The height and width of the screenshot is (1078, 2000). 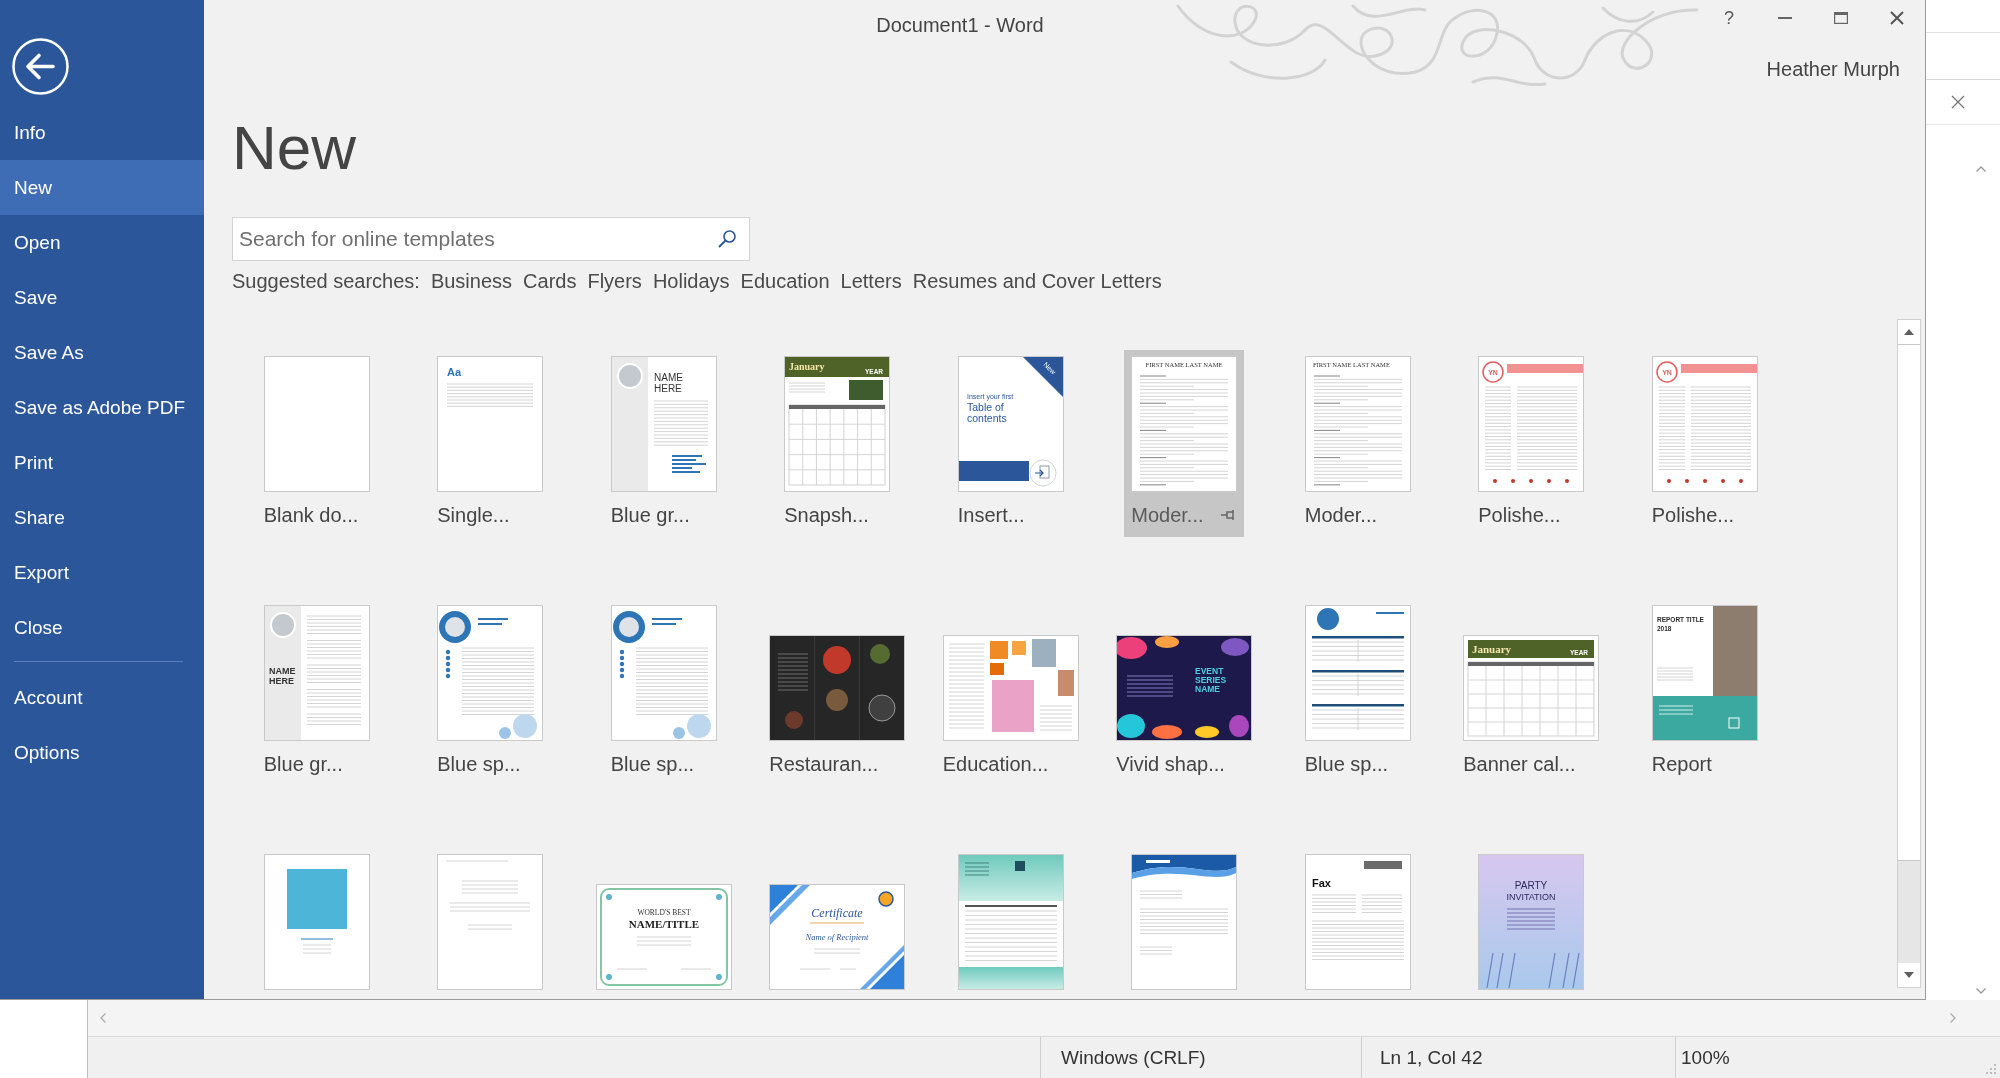 I want to click on status-text: 100%, so click(x=1705, y=1057).